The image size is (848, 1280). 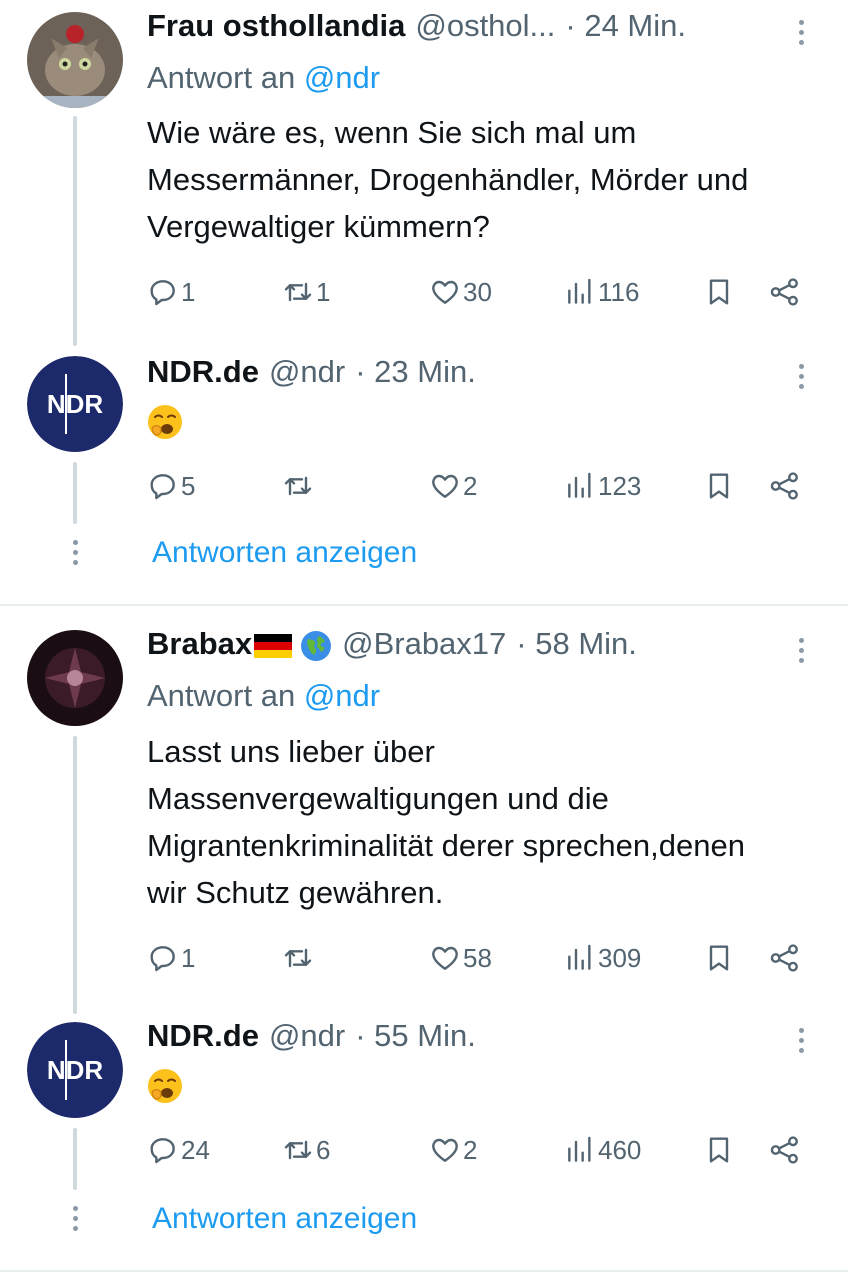 What do you see at coordinates (316, 645) in the screenshot?
I see `globe-icon` at bounding box center [316, 645].